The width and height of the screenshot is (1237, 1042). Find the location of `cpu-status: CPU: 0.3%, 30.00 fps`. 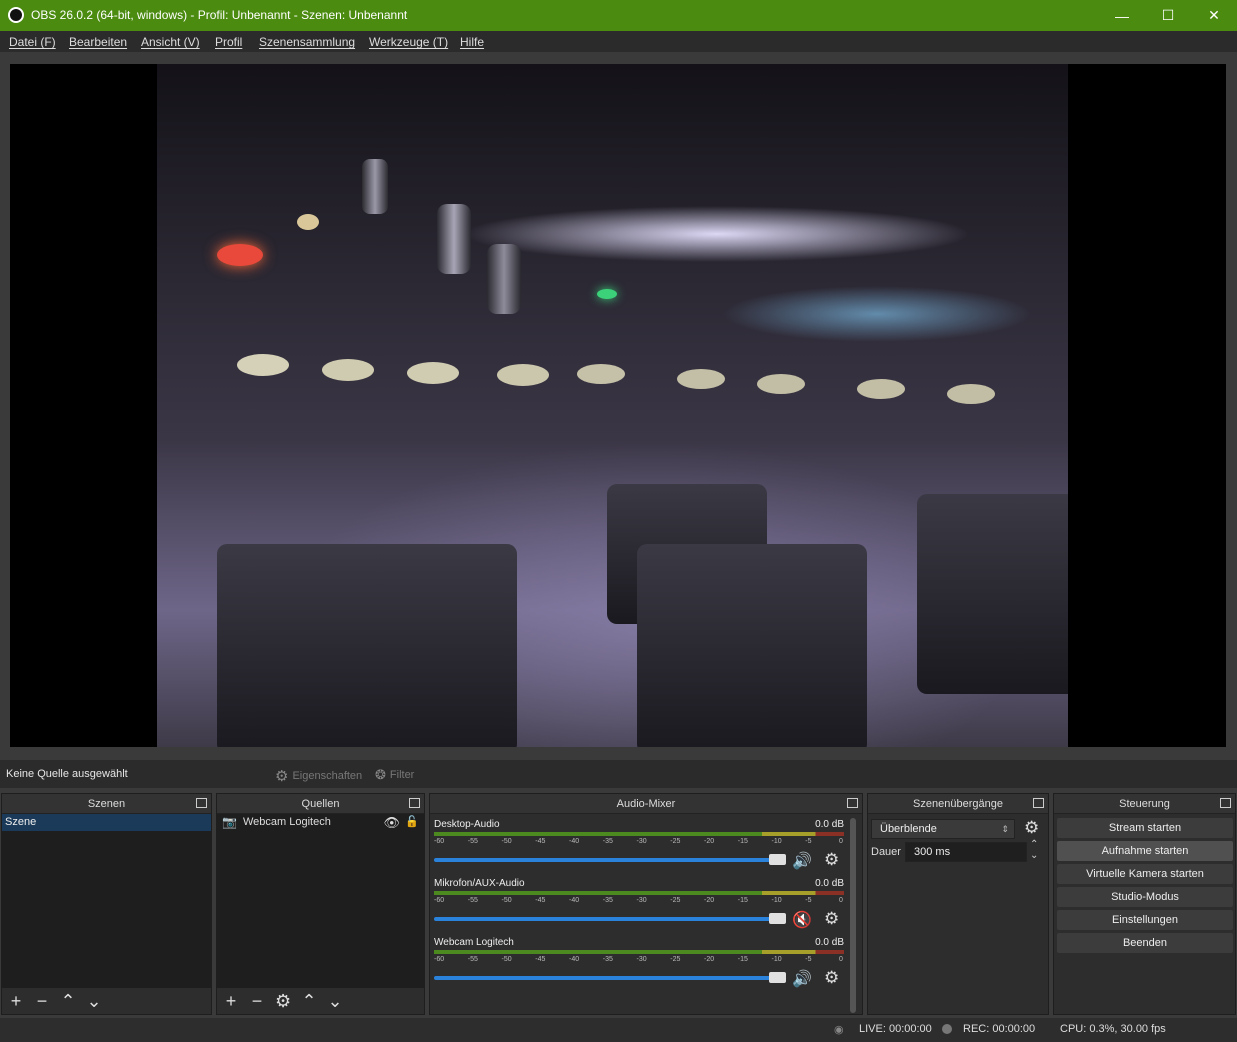

cpu-status: CPU: 0.3%, 30.00 fps is located at coordinates (1113, 1029).